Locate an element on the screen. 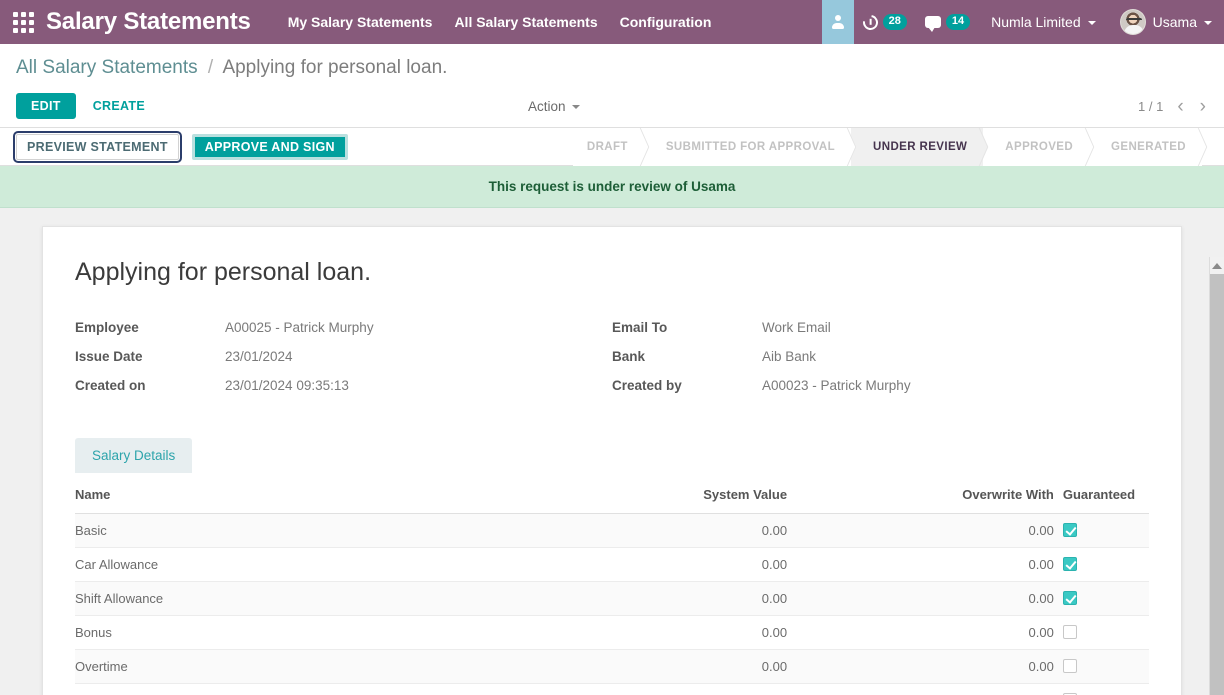  tab-salary-details: Salary Details is located at coordinates (134, 455).